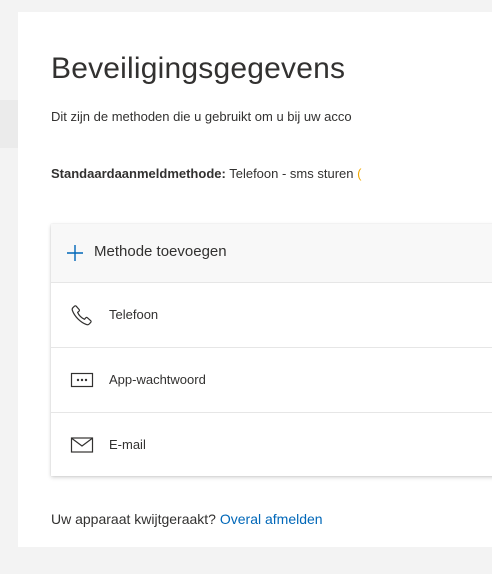 The height and width of the screenshot is (574, 492). Describe the element at coordinates (359, 173) in the screenshot. I see `change-default-link-fragment: (` at that location.